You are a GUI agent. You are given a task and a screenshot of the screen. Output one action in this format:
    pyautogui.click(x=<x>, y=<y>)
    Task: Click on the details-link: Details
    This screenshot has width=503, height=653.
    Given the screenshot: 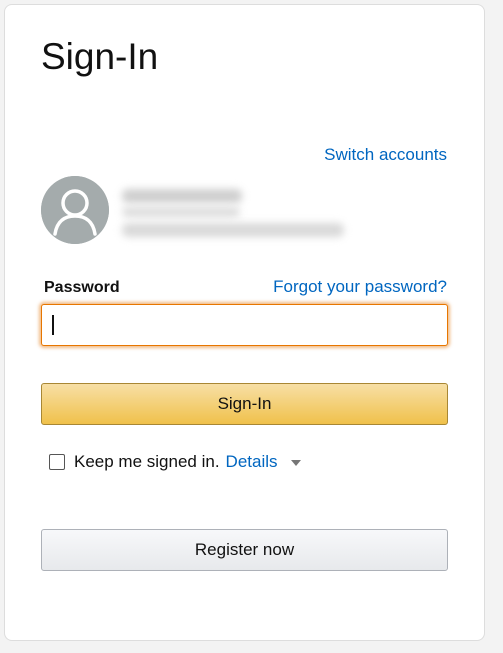 What is the action you would take?
    pyautogui.click(x=252, y=462)
    